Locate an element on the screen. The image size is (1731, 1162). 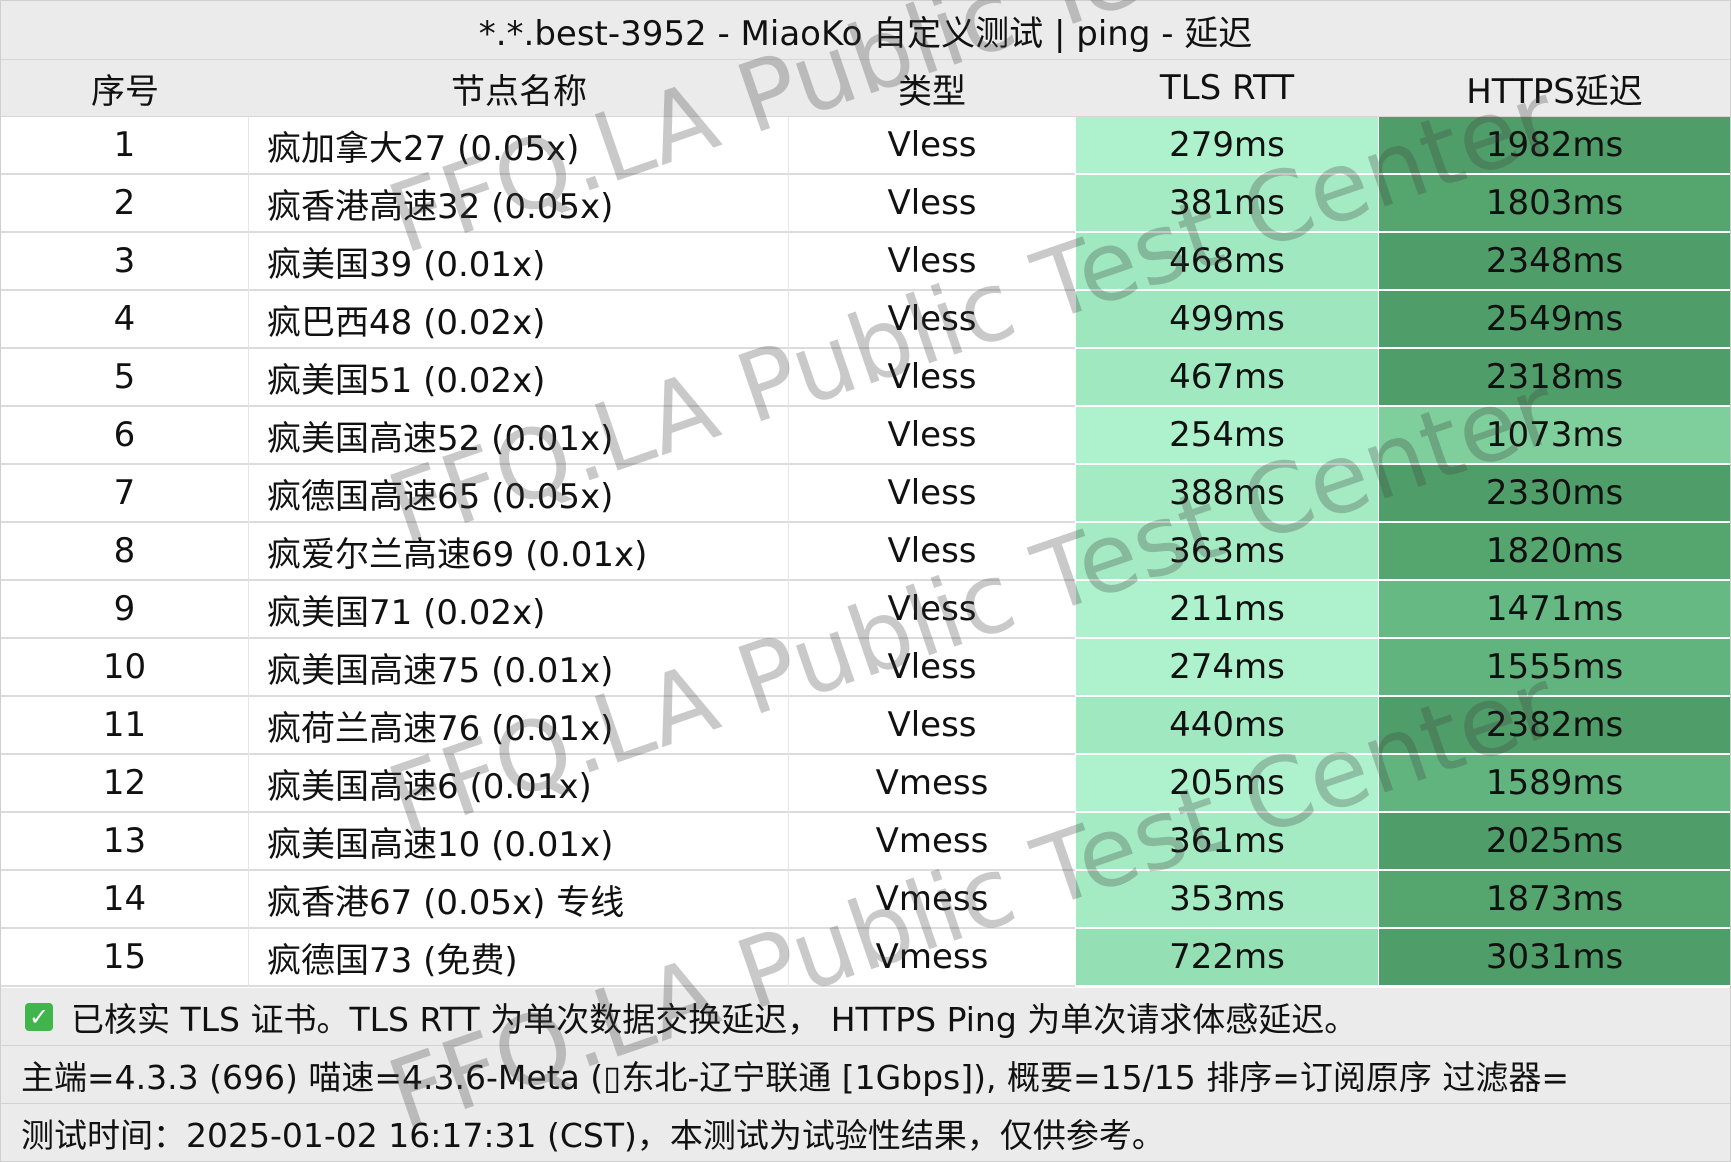
table-row: 6 疯美国高速52 (0.01x) Vless 254ms 1073ms is located at coordinates (865, 436).